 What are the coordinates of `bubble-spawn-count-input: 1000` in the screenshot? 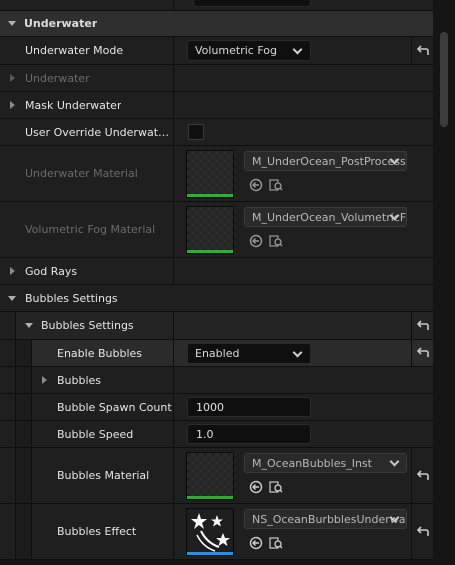 It's located at (249, 407).